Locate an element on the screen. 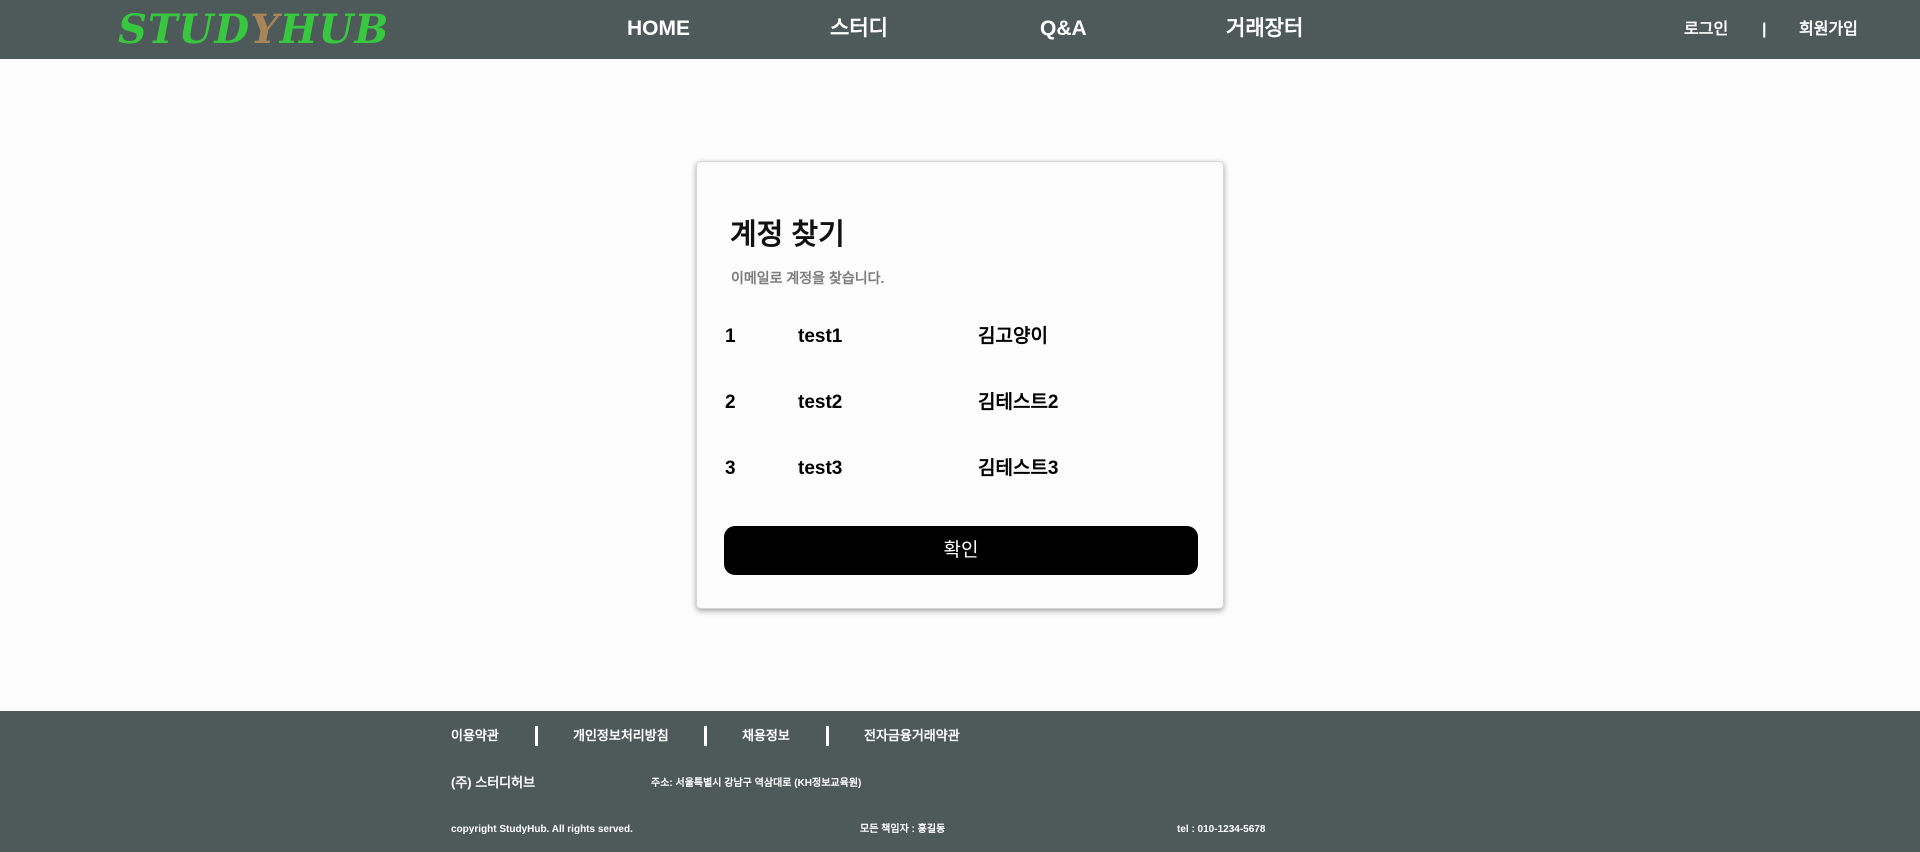 The height and width of the screenshot is (852, 1920). footer-link-careers: 채용정보 is located at coordinates (766, 736).